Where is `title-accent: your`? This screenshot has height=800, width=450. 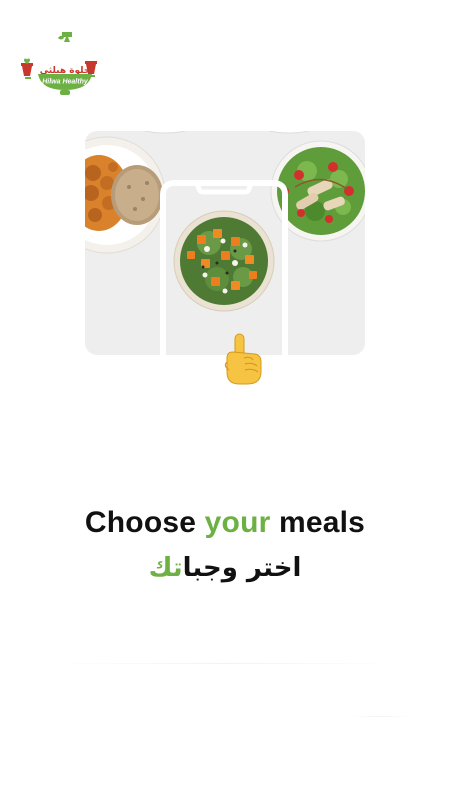
title-accent: your is located at coordinates (237, 522).